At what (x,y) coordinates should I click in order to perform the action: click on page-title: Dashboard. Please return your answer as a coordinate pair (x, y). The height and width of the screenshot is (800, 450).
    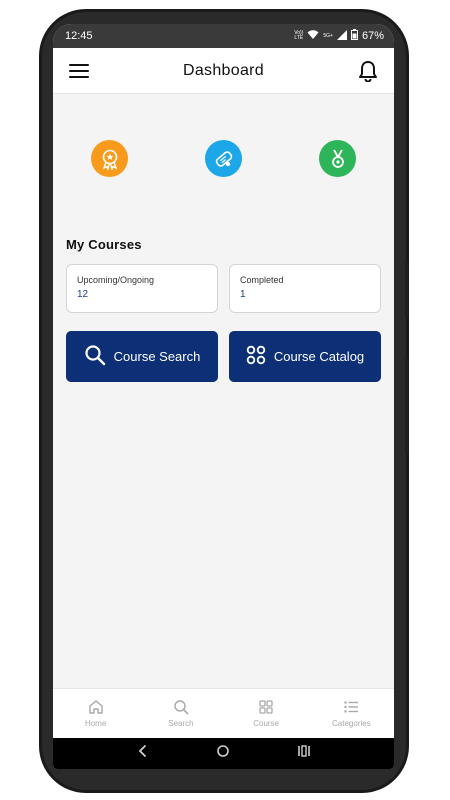
    Looking at the image, I should click on (223, 70).